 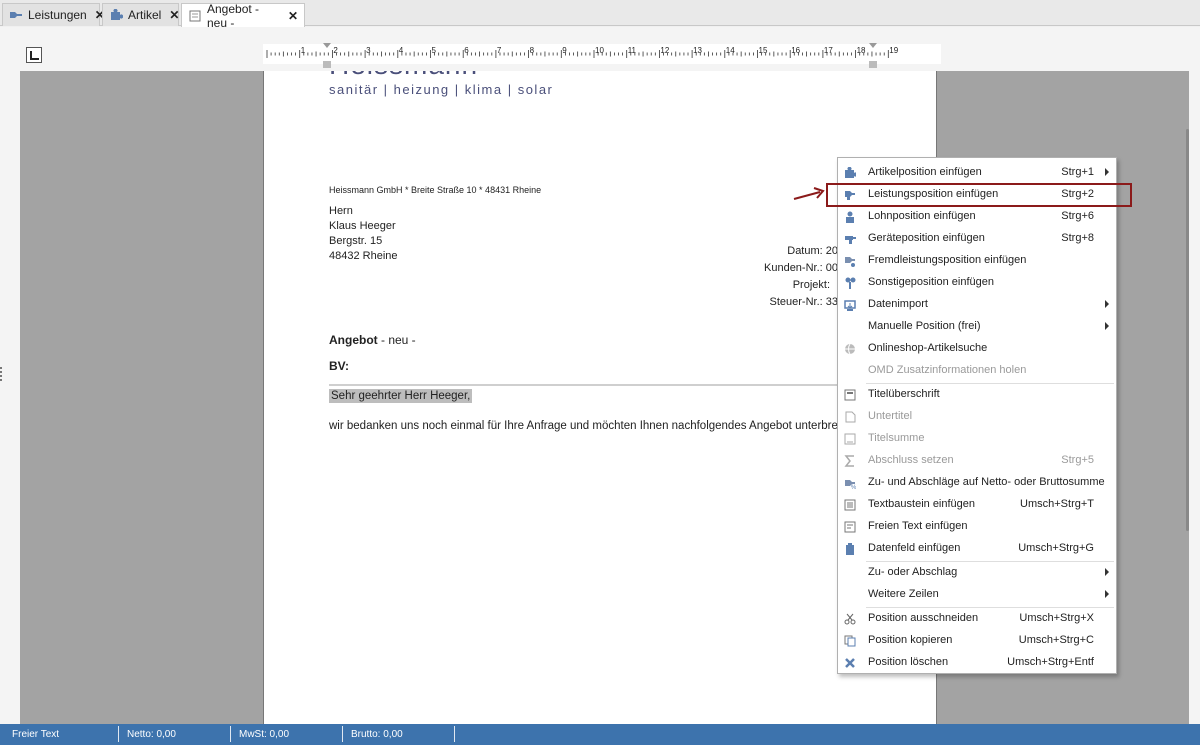 I want to click on ruler-number: 13, so click(x=697, y=50).